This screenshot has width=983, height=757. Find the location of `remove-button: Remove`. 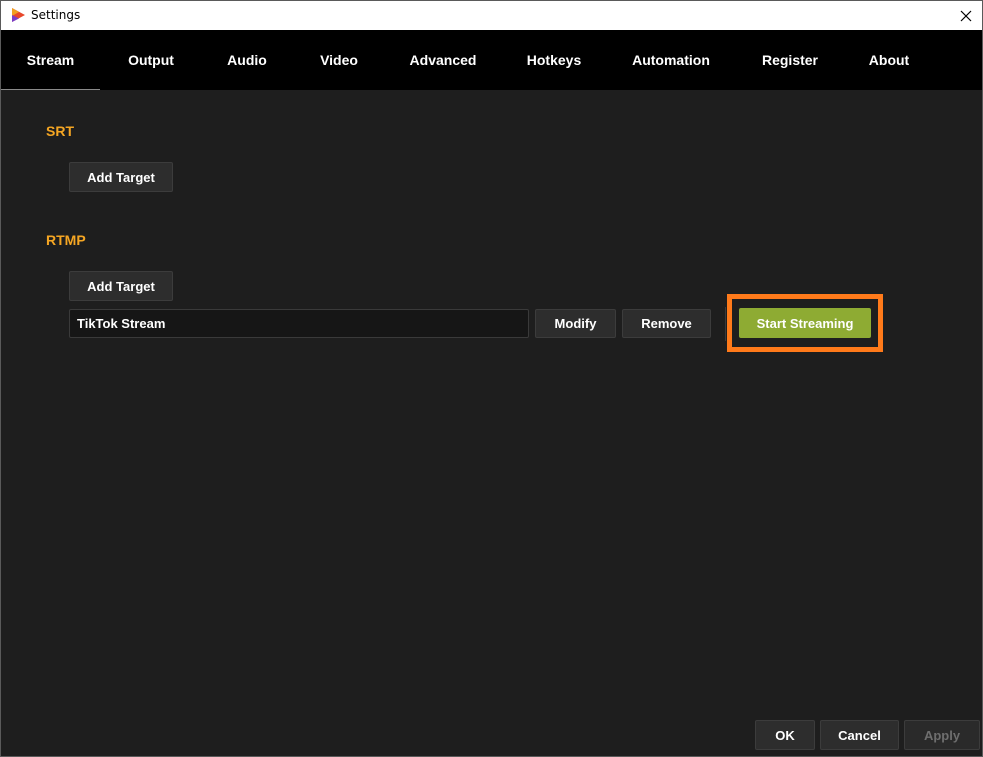

remove-button: Remove is located at coordinates (666, 323).